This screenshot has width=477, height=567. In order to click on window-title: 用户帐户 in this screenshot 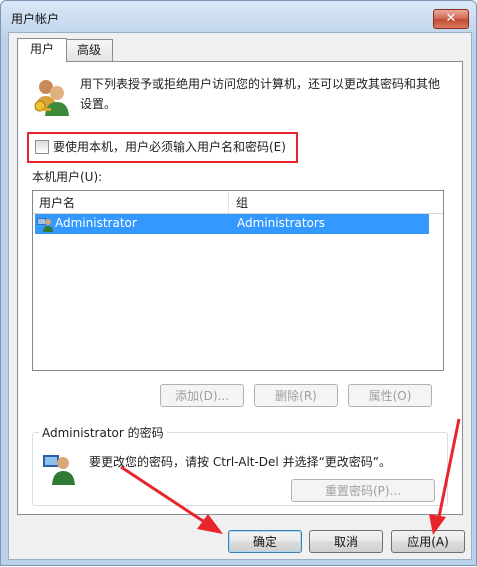, I will do `click(35, 19)`.